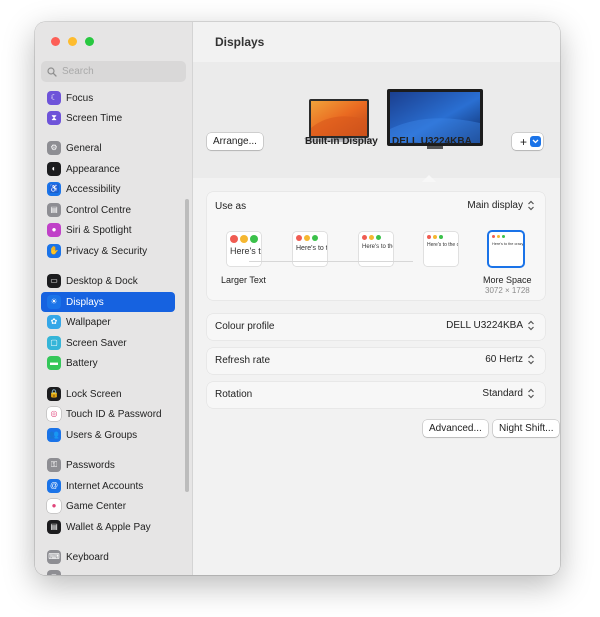 The width and height of the screenshot is (600, 617). I want to click on use-as-popup: Main display, so click(501, 205).